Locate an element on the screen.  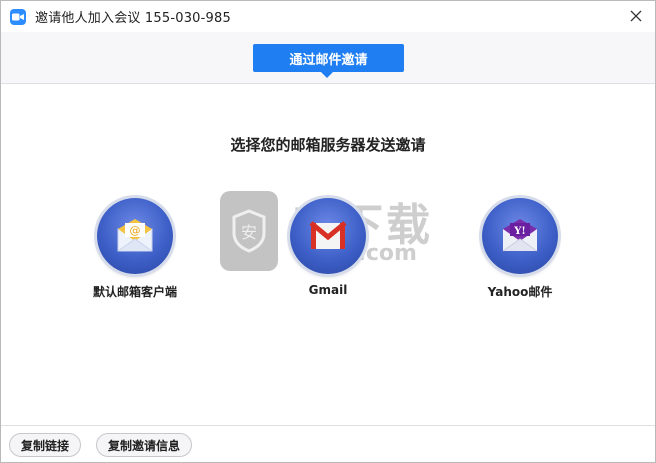
svg-text: Y! is located at coordinates (519, 231).